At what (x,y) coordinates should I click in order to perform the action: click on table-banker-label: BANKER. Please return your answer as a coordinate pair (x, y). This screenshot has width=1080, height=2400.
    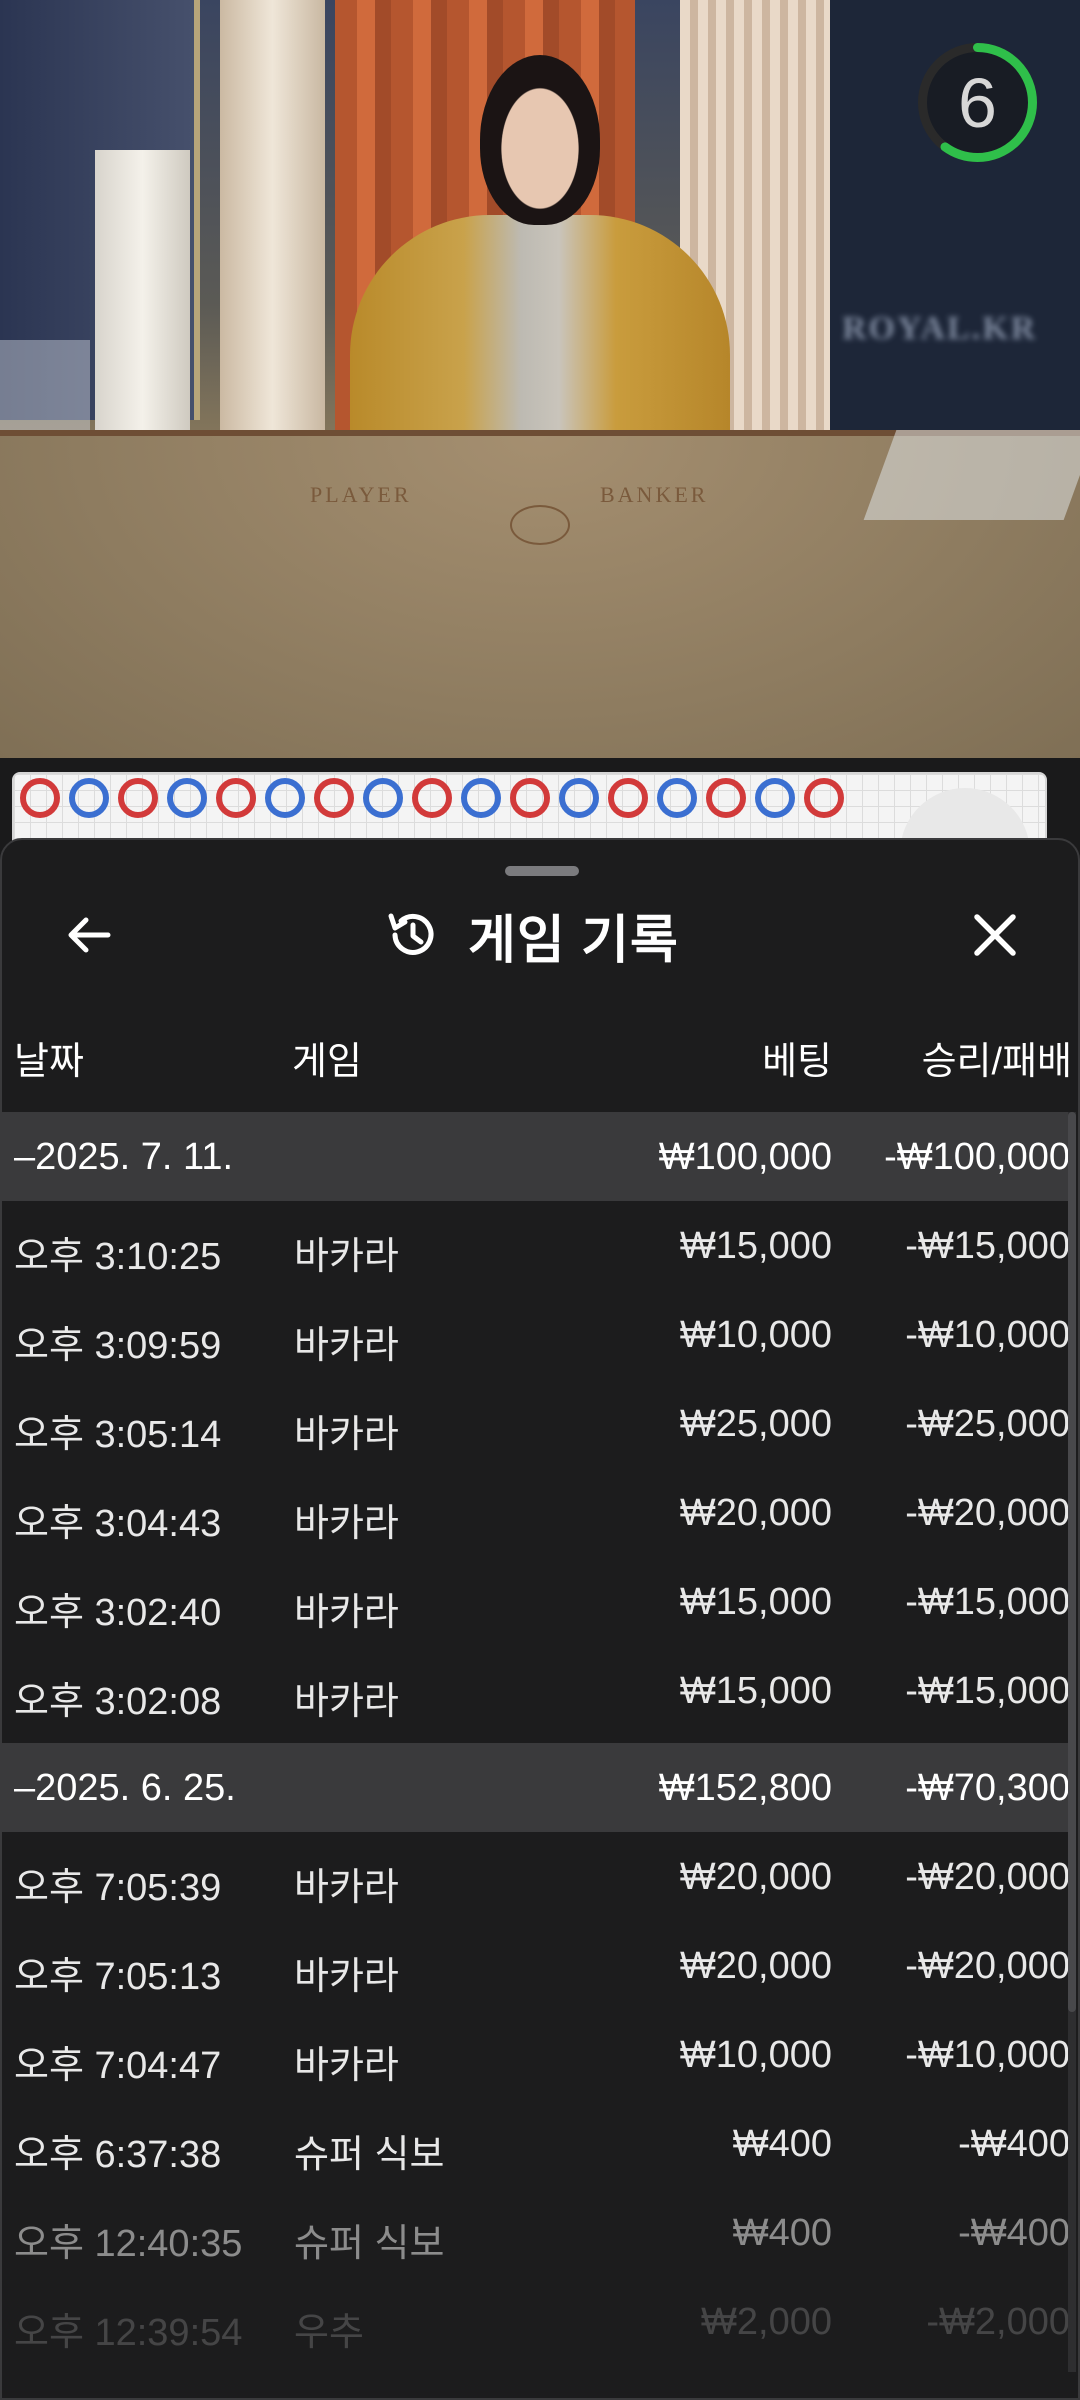
    Looking at the image, I should click on (654, 494).